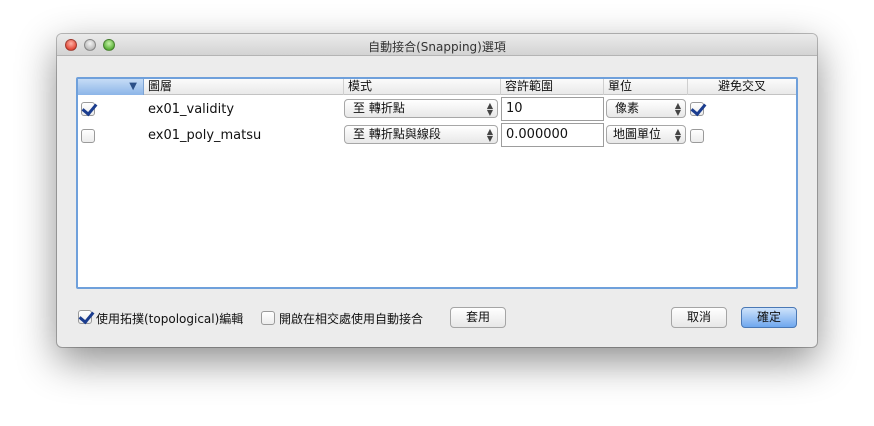 This screenshot has height=426, width=874. Describe the element at coordinates (552, 135) in the screenshot. I see `tolerance-input: 0.000000` at that location.